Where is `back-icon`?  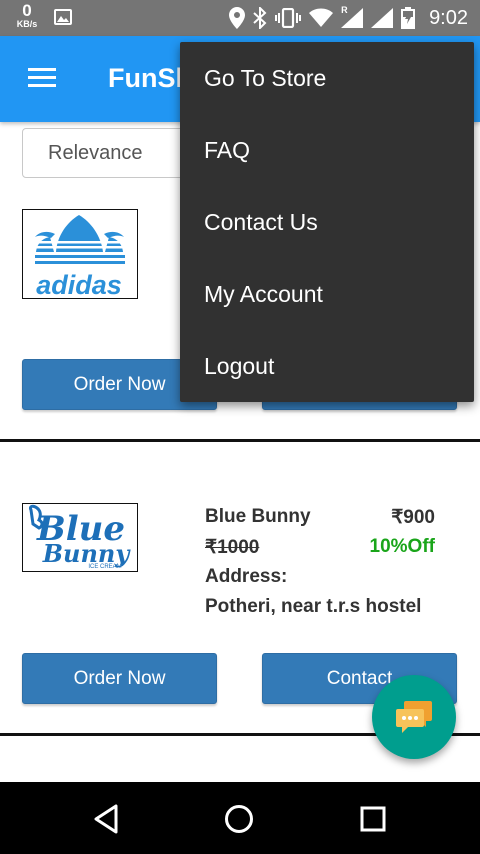 back-icon is located at coordinates (107, 819).